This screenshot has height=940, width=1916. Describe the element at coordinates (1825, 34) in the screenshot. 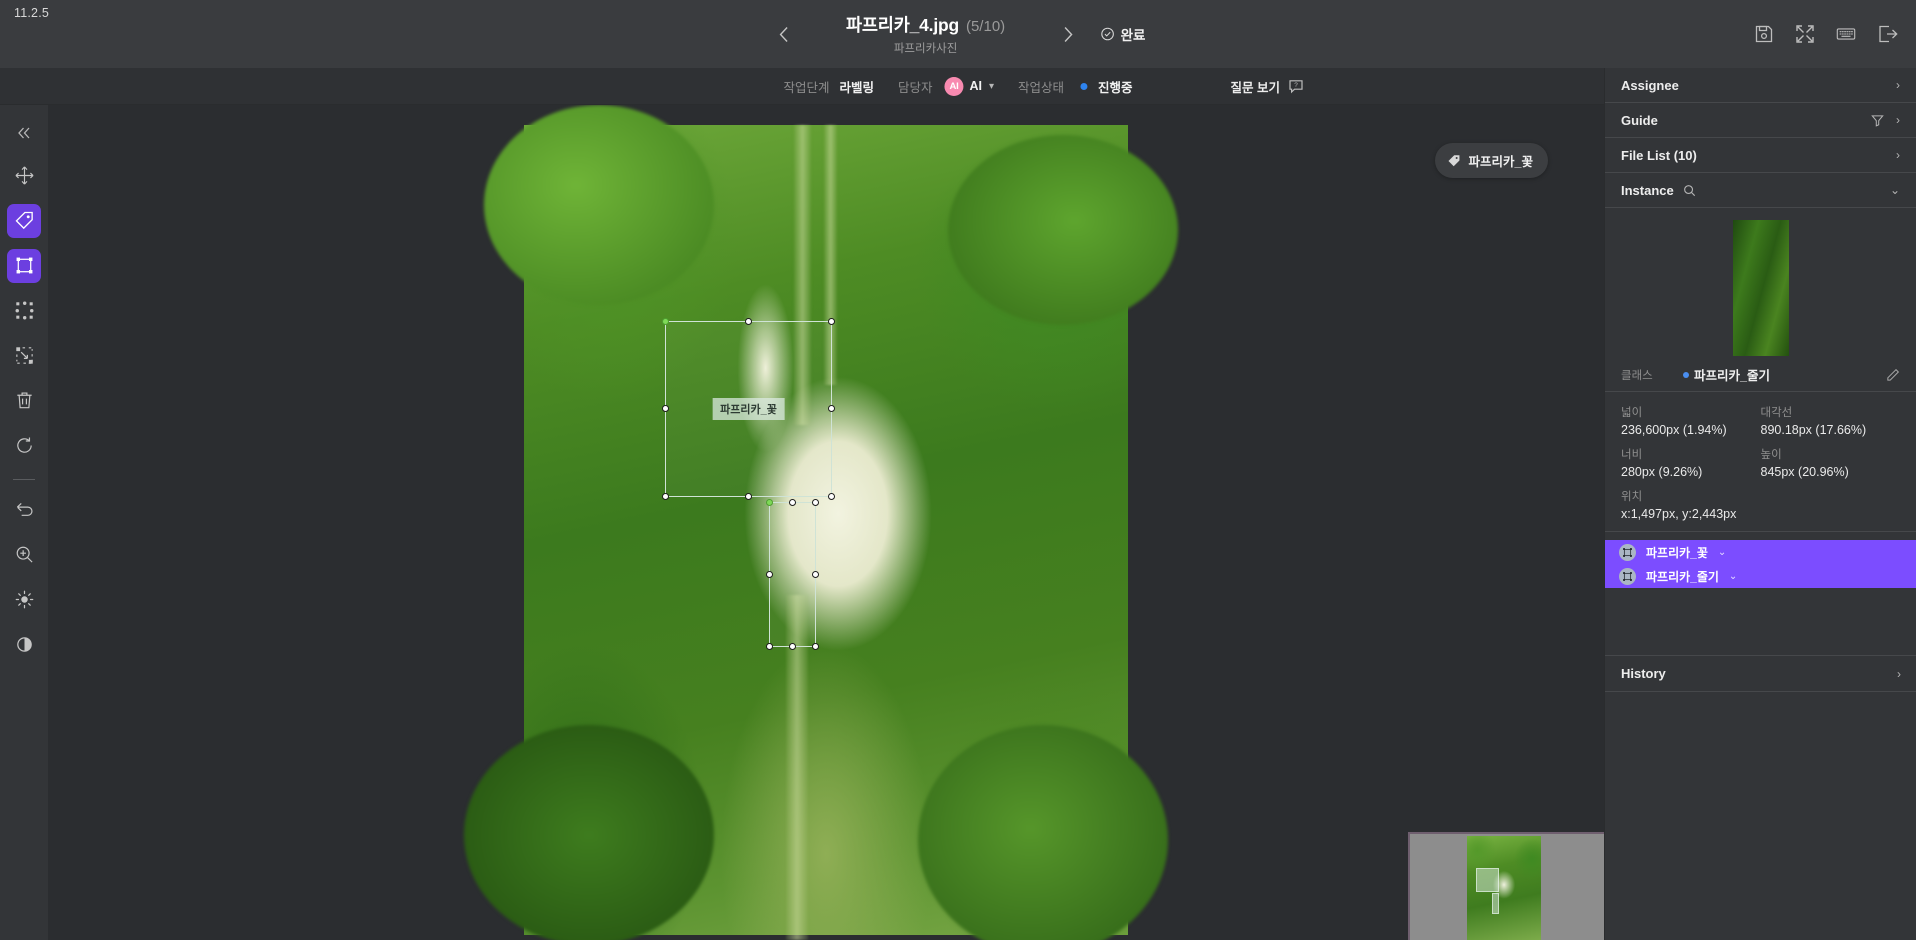

I see `header-actions` at that location.